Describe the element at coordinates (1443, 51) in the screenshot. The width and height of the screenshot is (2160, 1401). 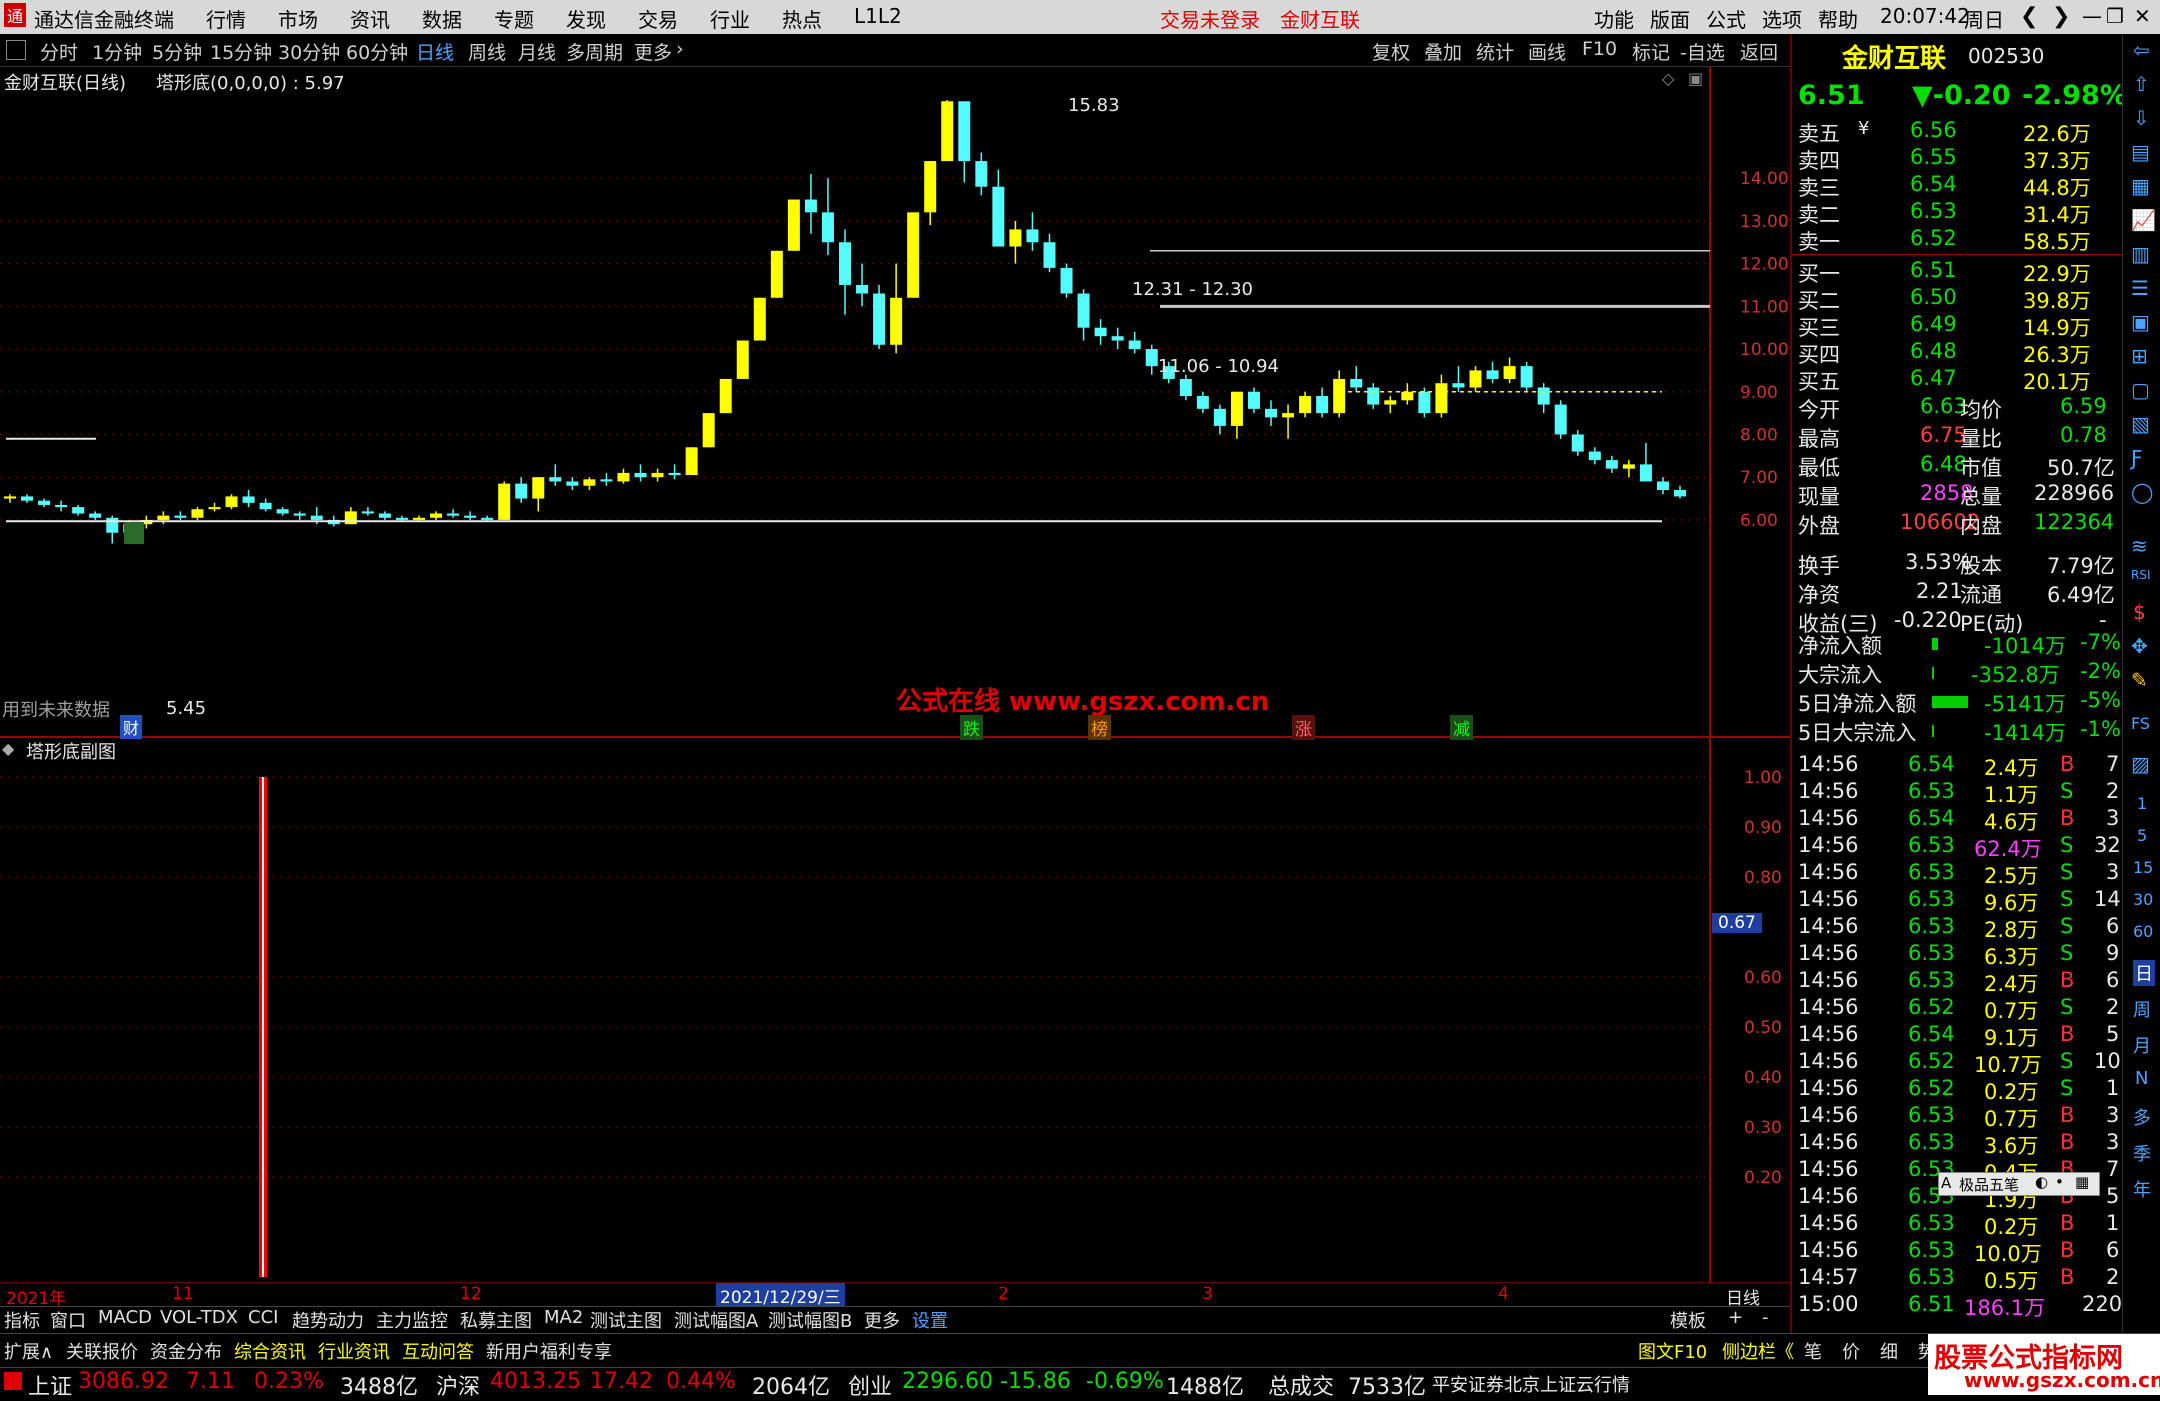
I see `tool-overlay: 叠加` at that location.